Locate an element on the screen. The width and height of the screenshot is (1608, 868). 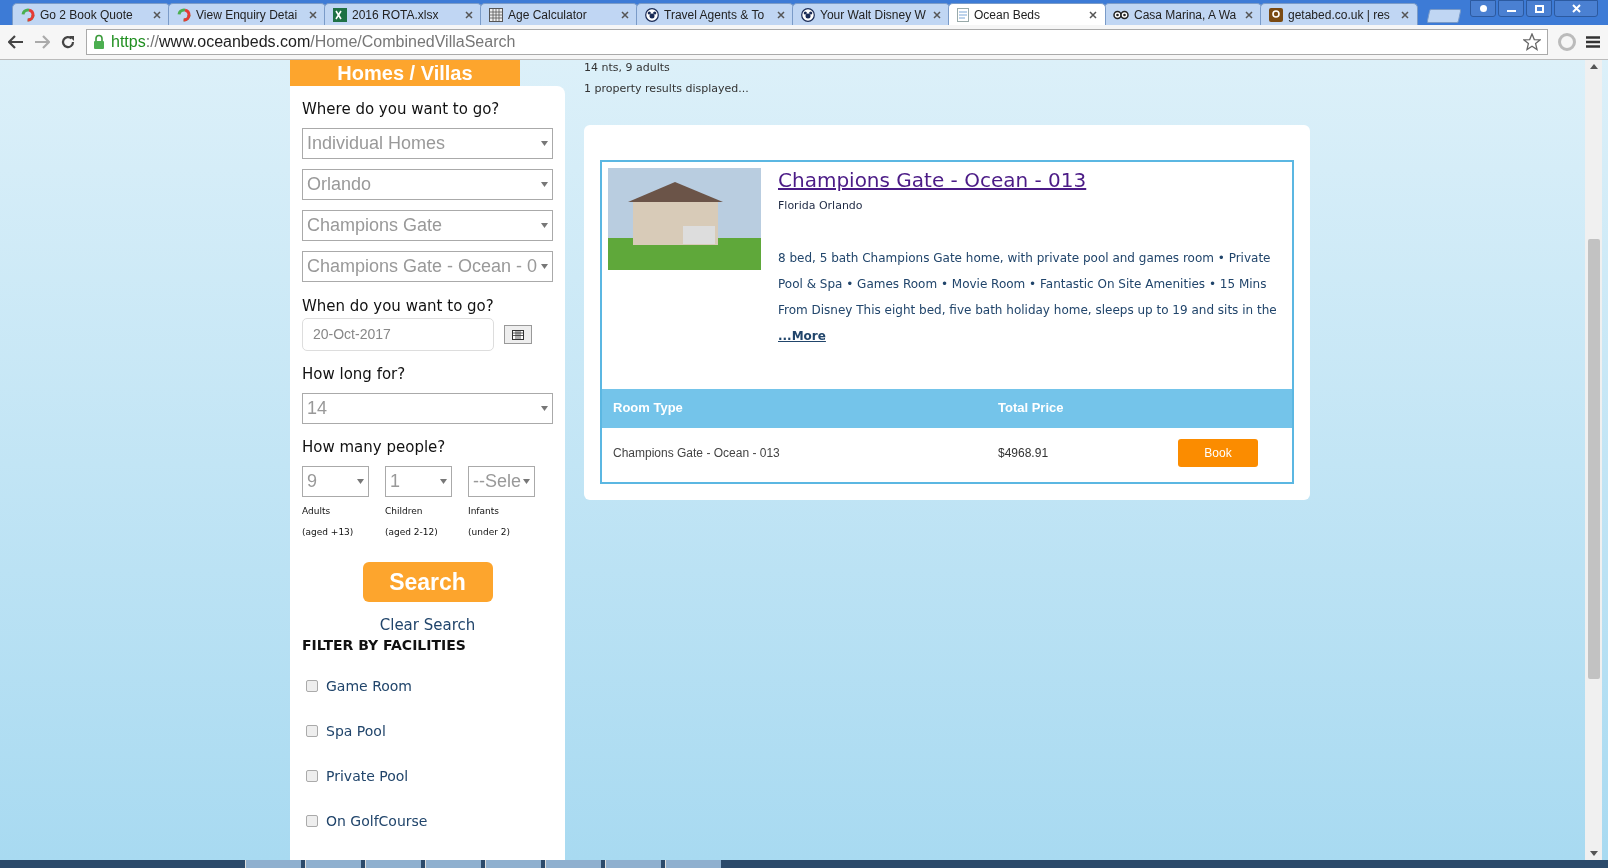
section-header: Homes / Villas is located at coordinates (405, 73).